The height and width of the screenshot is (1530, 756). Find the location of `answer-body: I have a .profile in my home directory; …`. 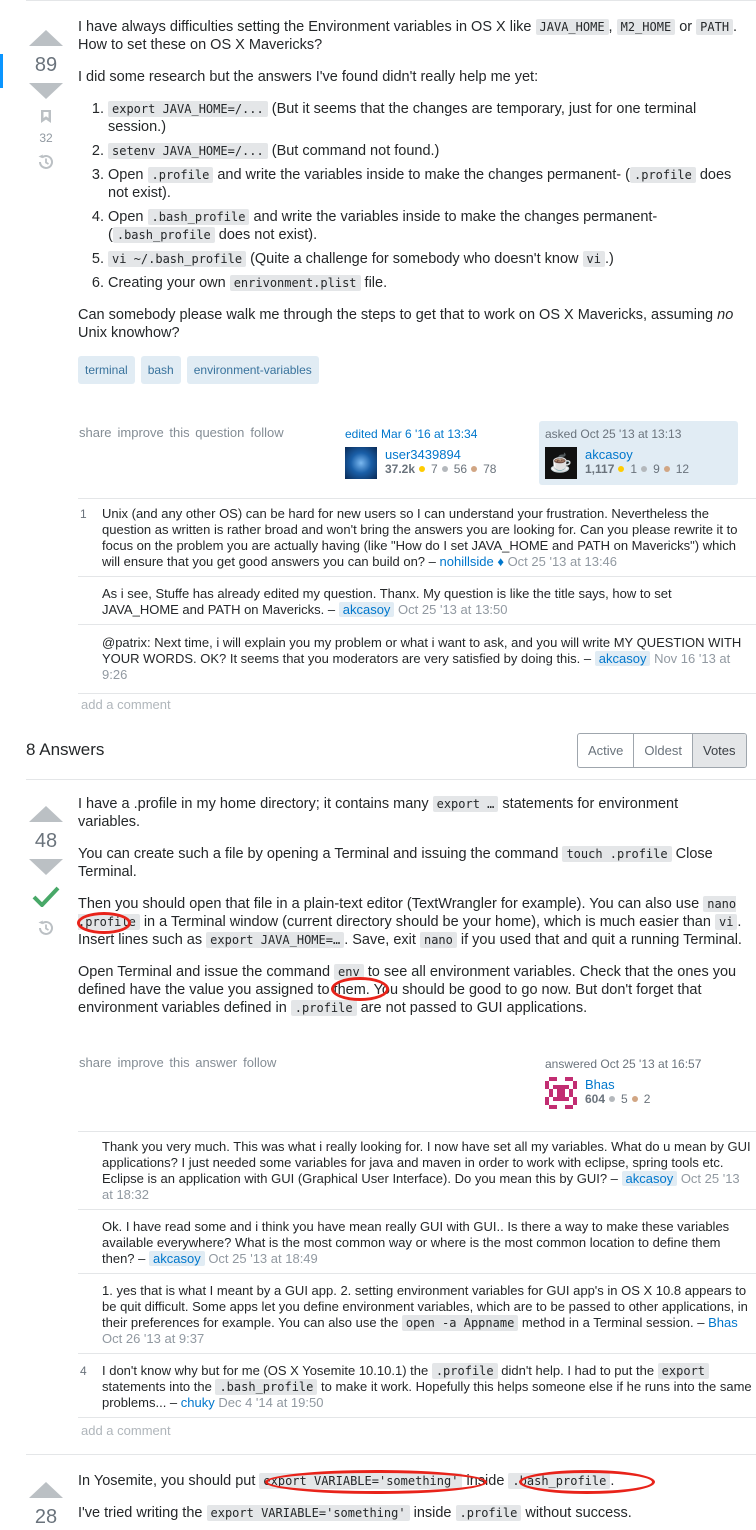

answer-body: I have a .profile in my home directory; … is located at coordinates (411, 913).